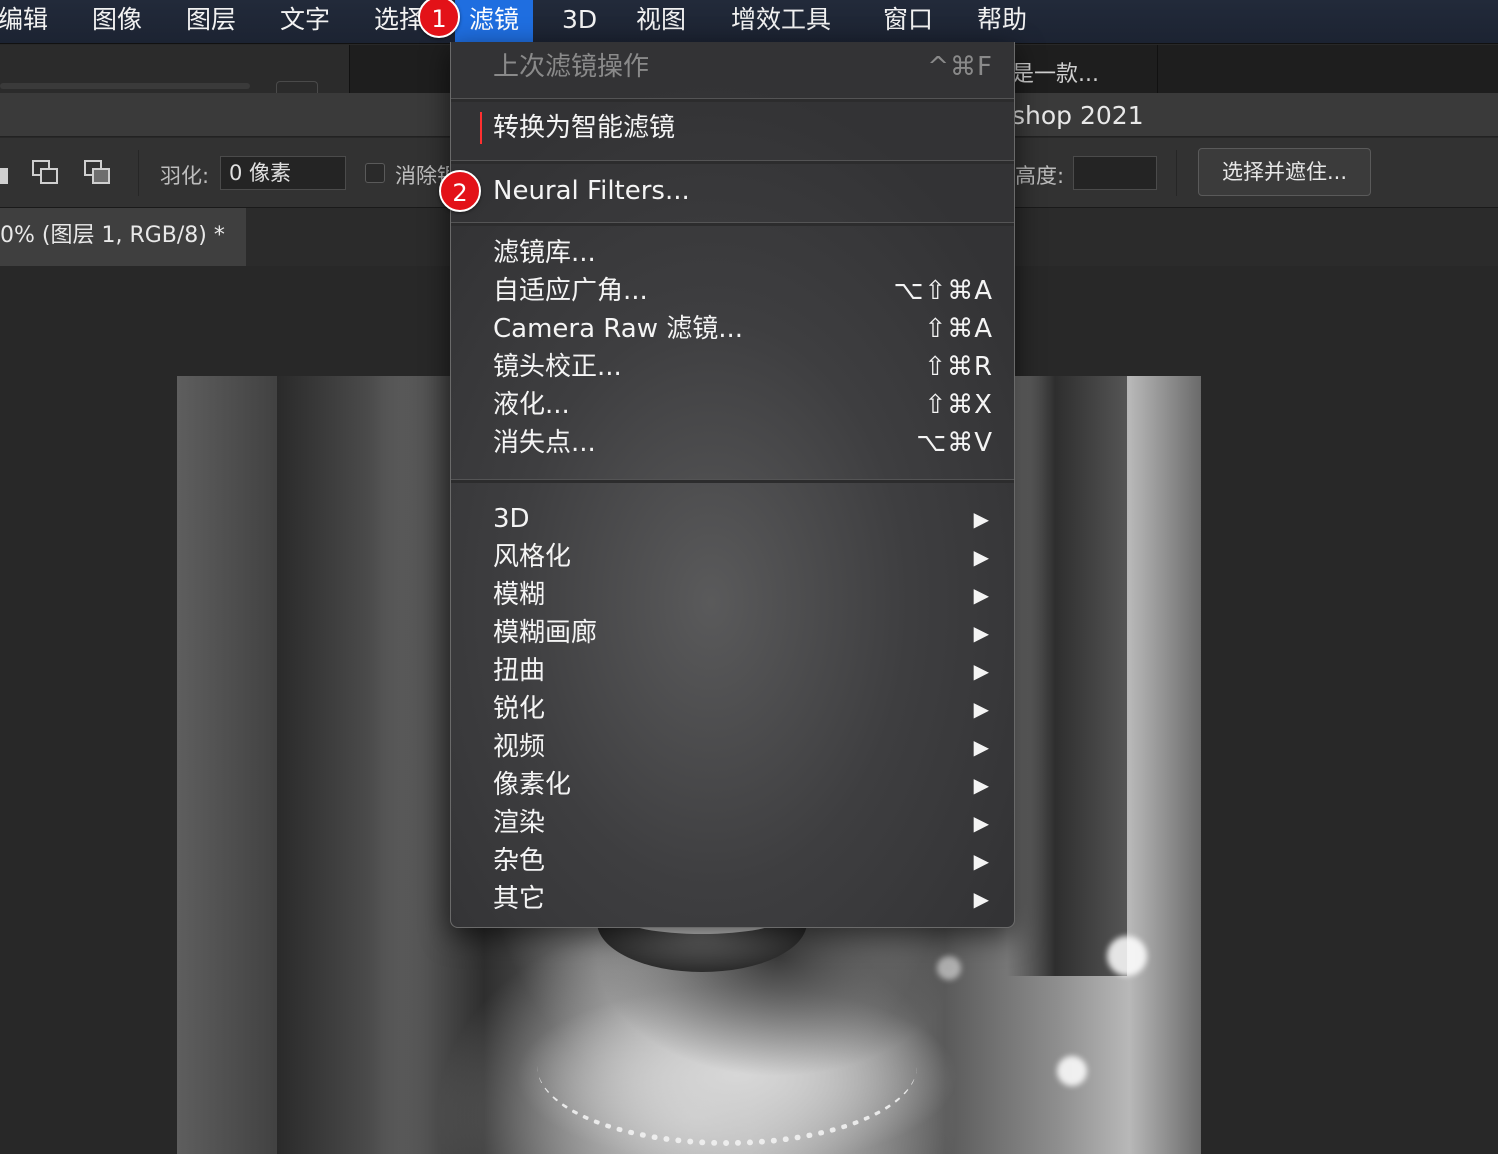 The width and height of the screenshot is (1498, 1154). What do you see at coordinates (743, 861) in the screenshot?
I see `menu-item-noise: 杂色 ▶` at bounding box center [743, 861].